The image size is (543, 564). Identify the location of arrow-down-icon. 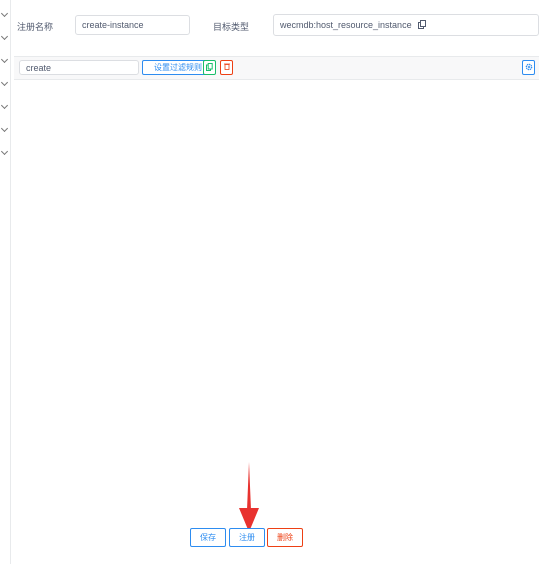
(249, 499).